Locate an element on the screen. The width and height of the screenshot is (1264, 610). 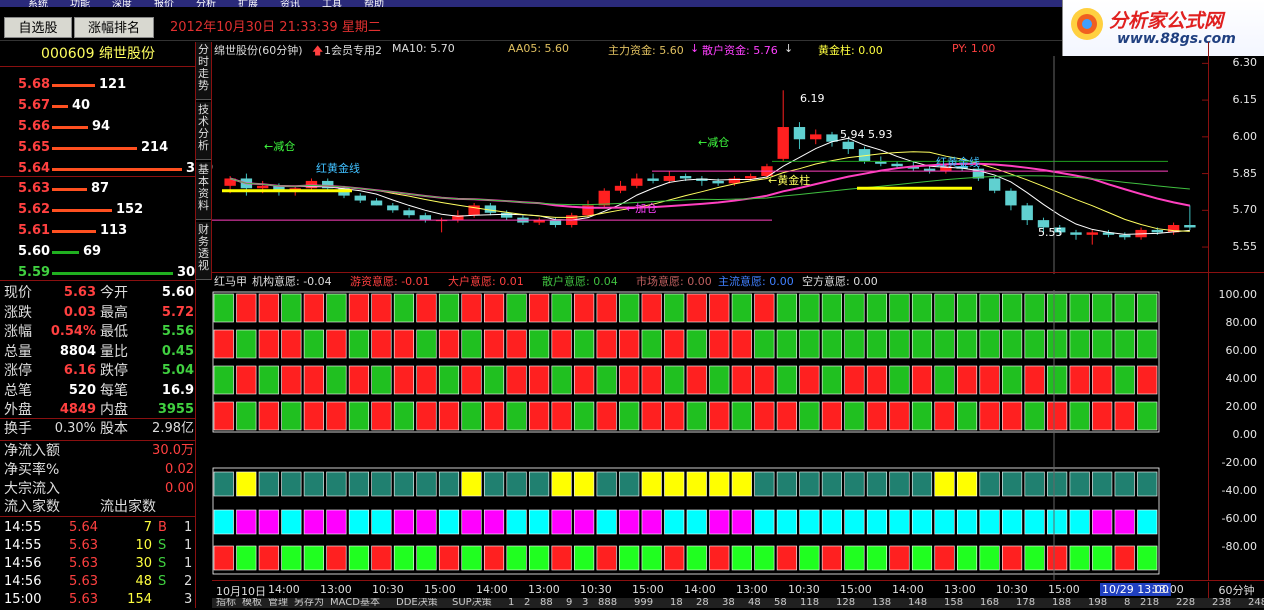
bottom-bar-item: 198 is located at coordinates (1097, 603).